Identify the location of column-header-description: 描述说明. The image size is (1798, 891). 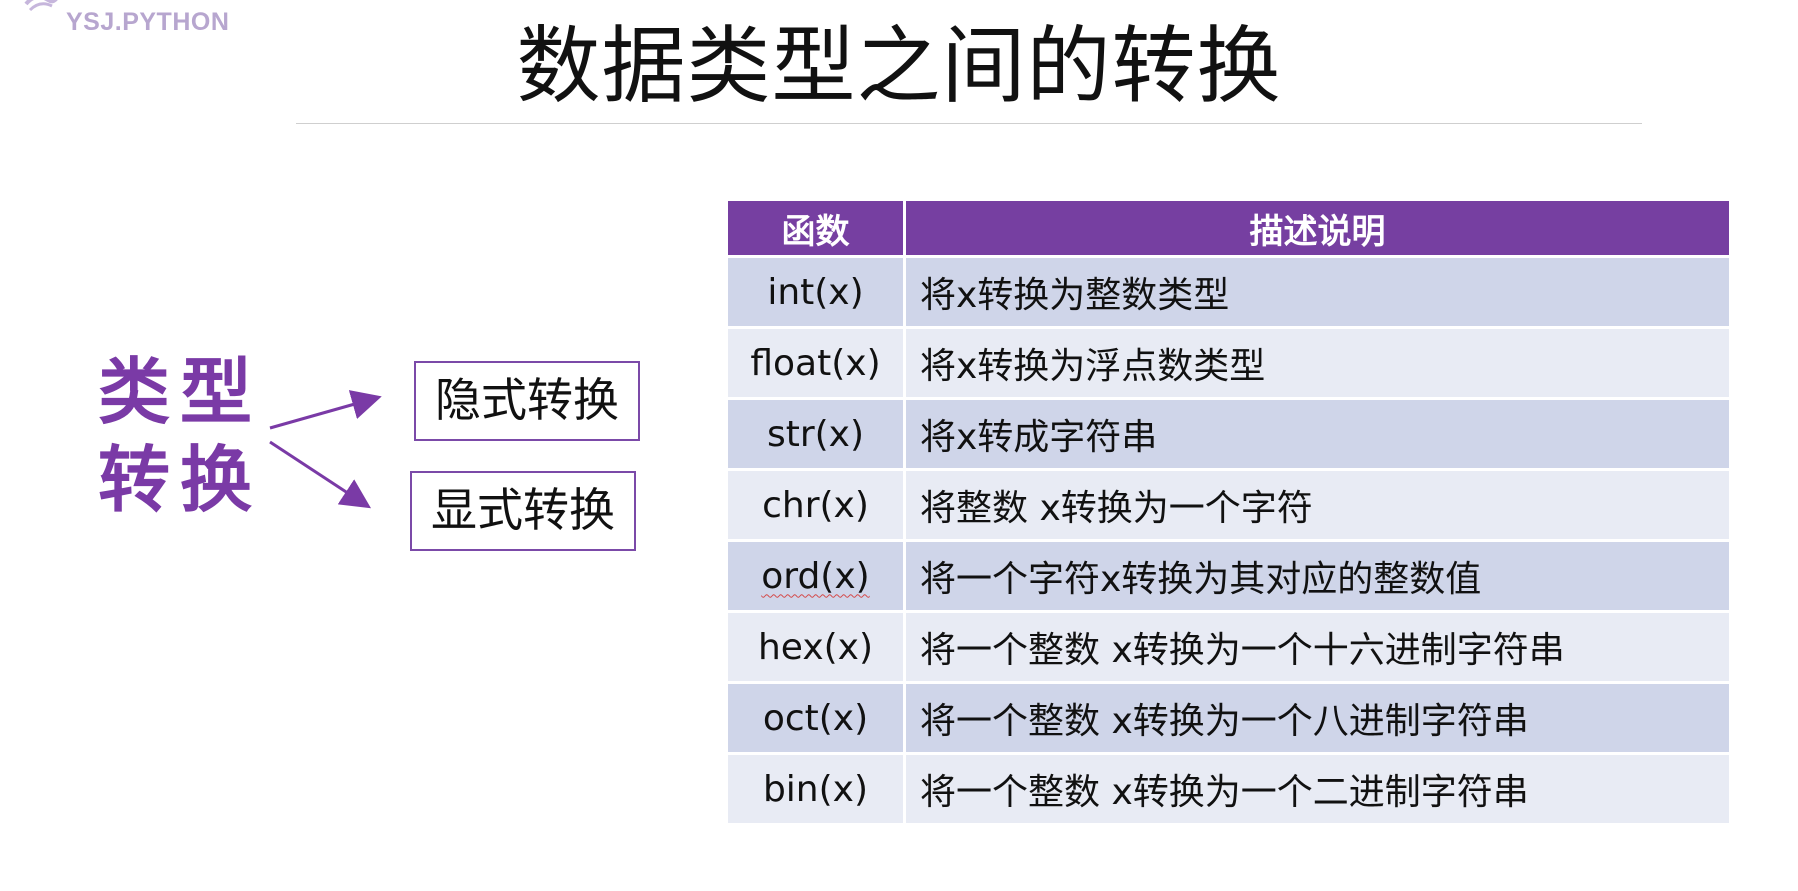
(1317, 228).